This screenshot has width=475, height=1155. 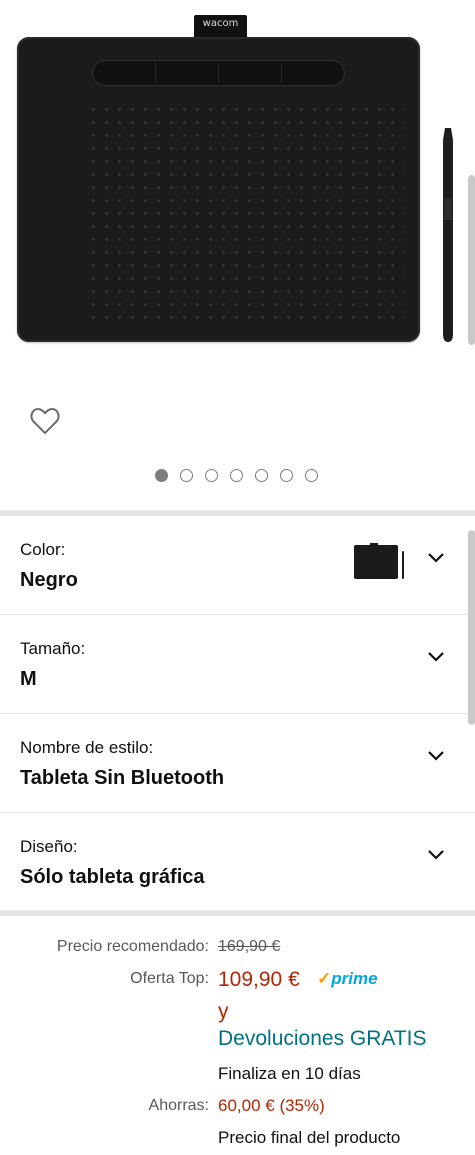 What do you see at coordinates (223, 1011) in the screenshot?
I see `conjunction-text: y` at bounding box center [223, 1011].